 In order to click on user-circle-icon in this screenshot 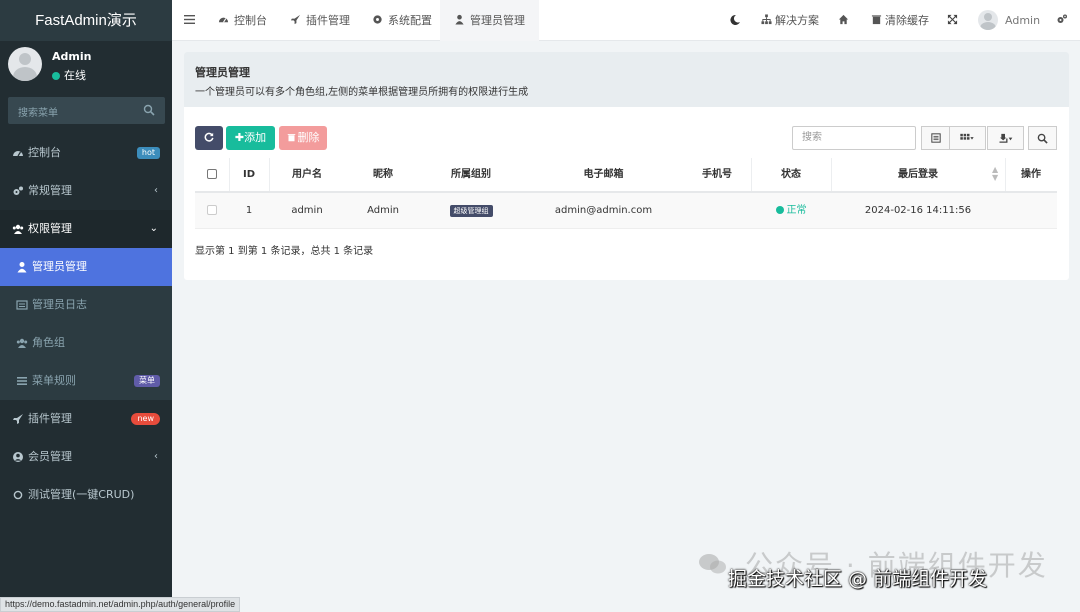, I will do `click(18, 457)`.